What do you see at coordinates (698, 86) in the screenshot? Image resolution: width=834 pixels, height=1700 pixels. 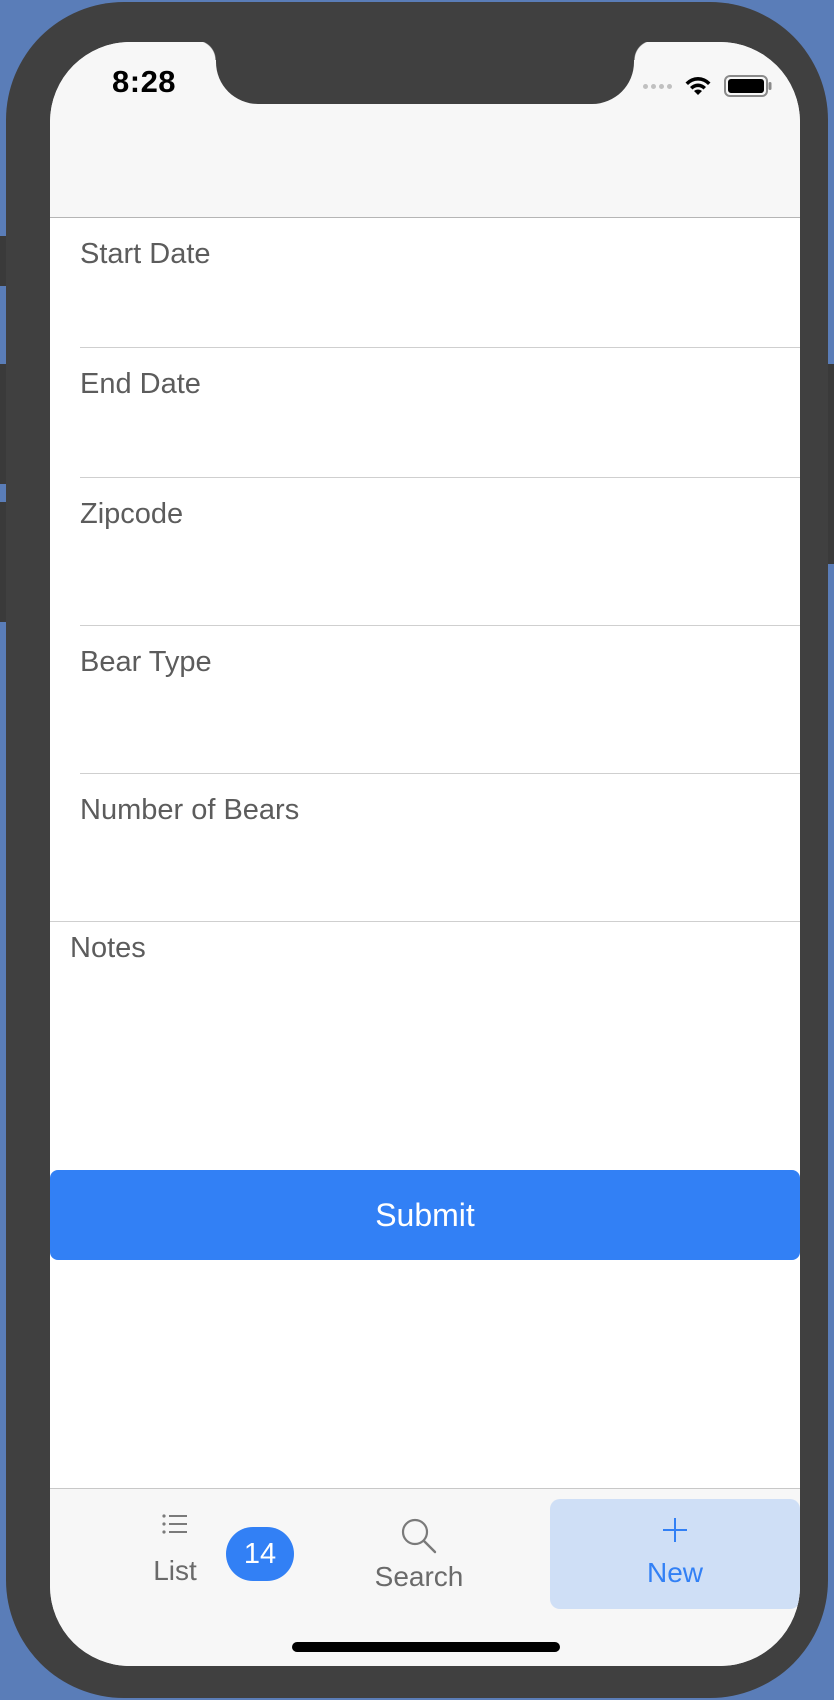 I see `wifi-icon` at bounding box center [698, 86].